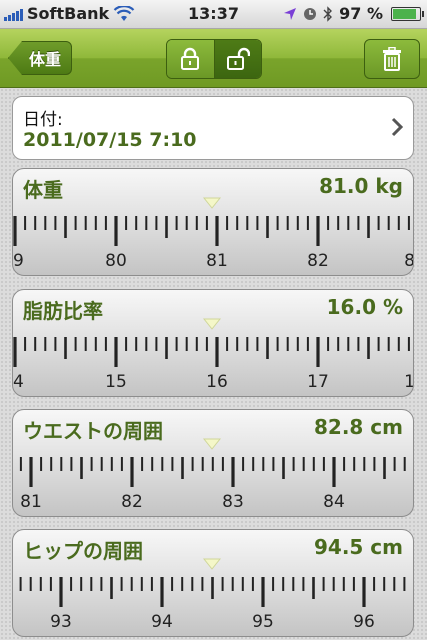  Describe the element at coordinates (397, 127) in the screenshot. I see `chevron-right-icon` at that location.